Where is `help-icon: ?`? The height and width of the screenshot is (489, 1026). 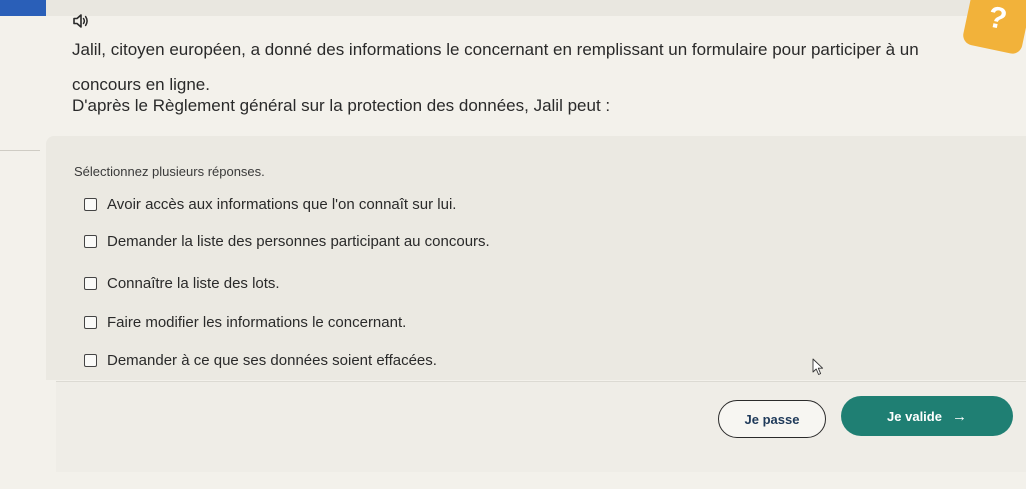 help-icon: ? is located at coordinates (997, 18).